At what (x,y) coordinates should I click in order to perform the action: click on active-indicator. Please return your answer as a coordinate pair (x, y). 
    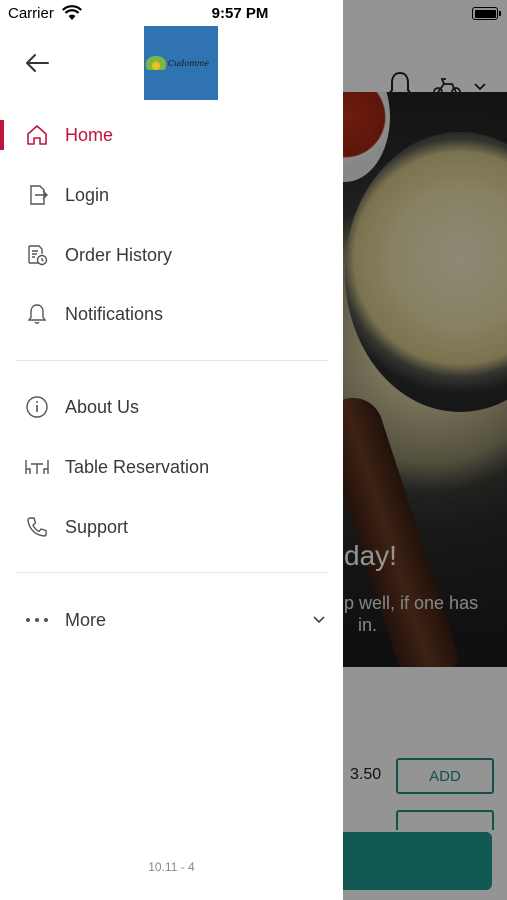
    Looking at the image, I should click on (2, 135).